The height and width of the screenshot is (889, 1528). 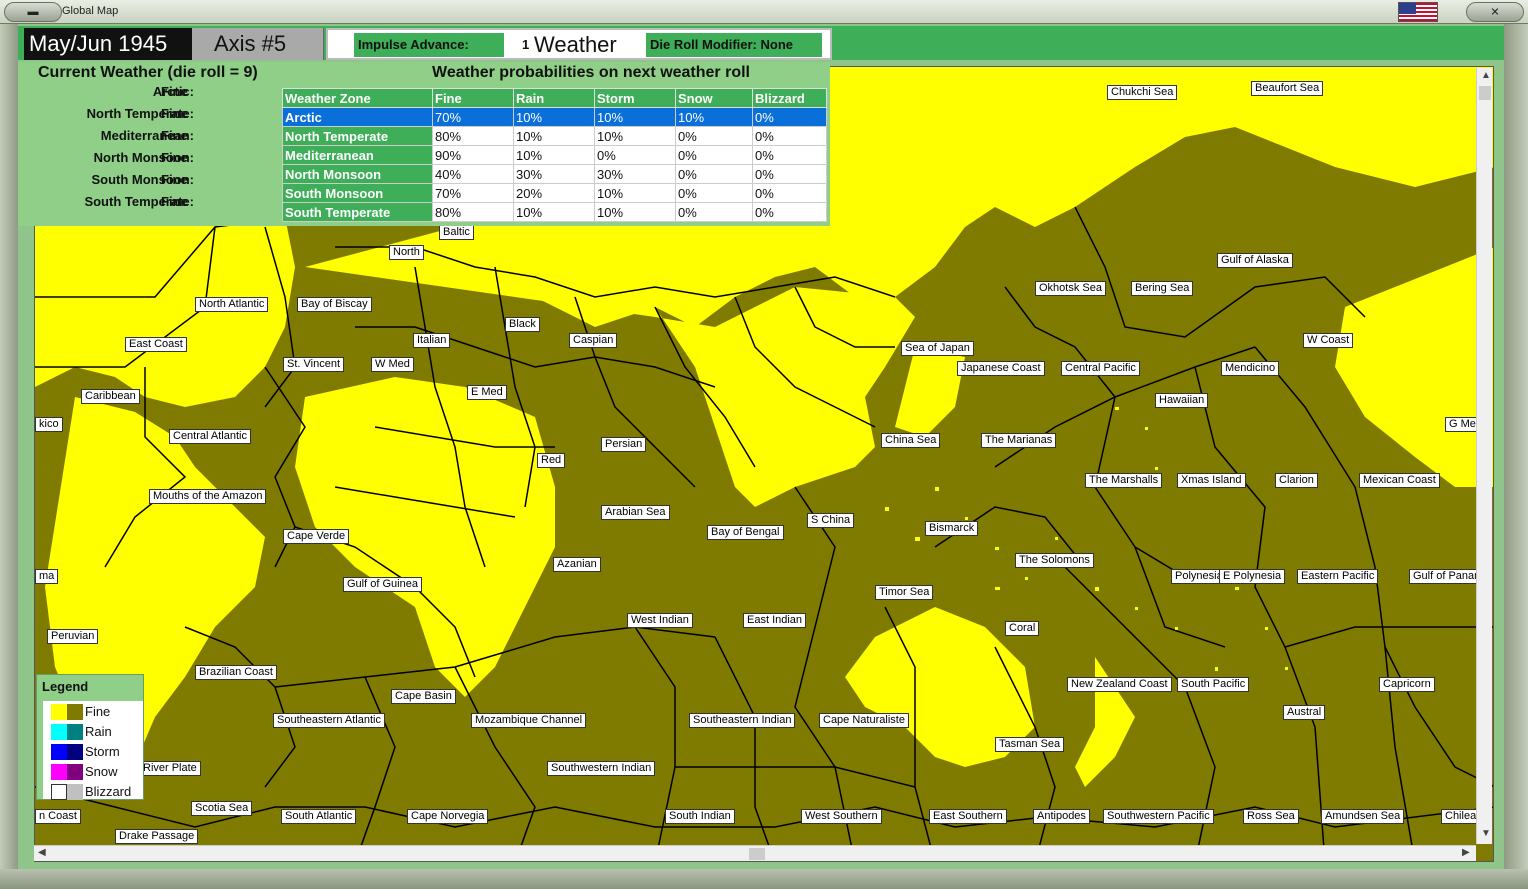 What do you see at coordinates (864, 720) in the screenshot?
I see `sea-zone-label: Cape Naturaliste` at bounding box center [864, 720].